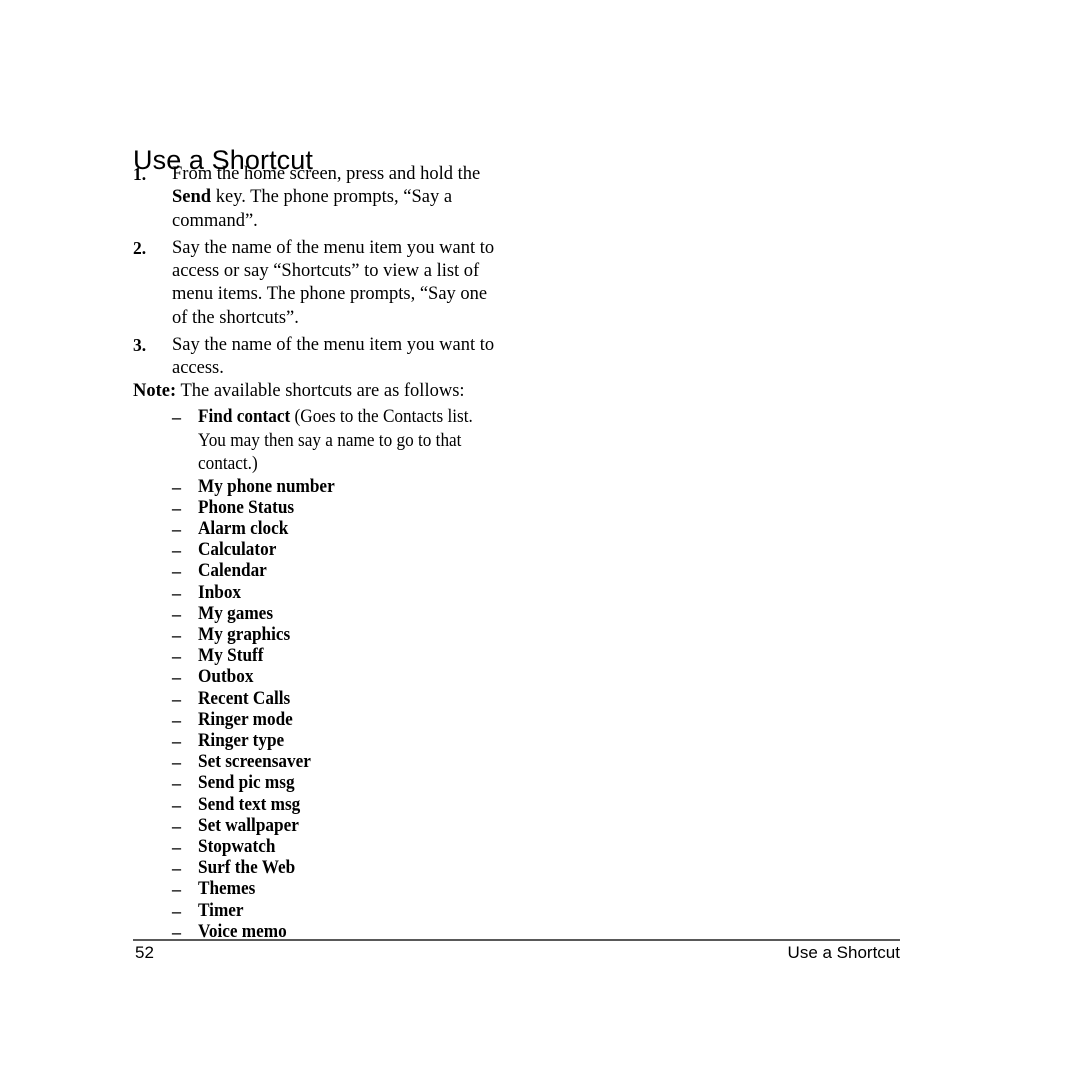  I want to click on shortcut-list-item: – My phone number, so click(342, 487).